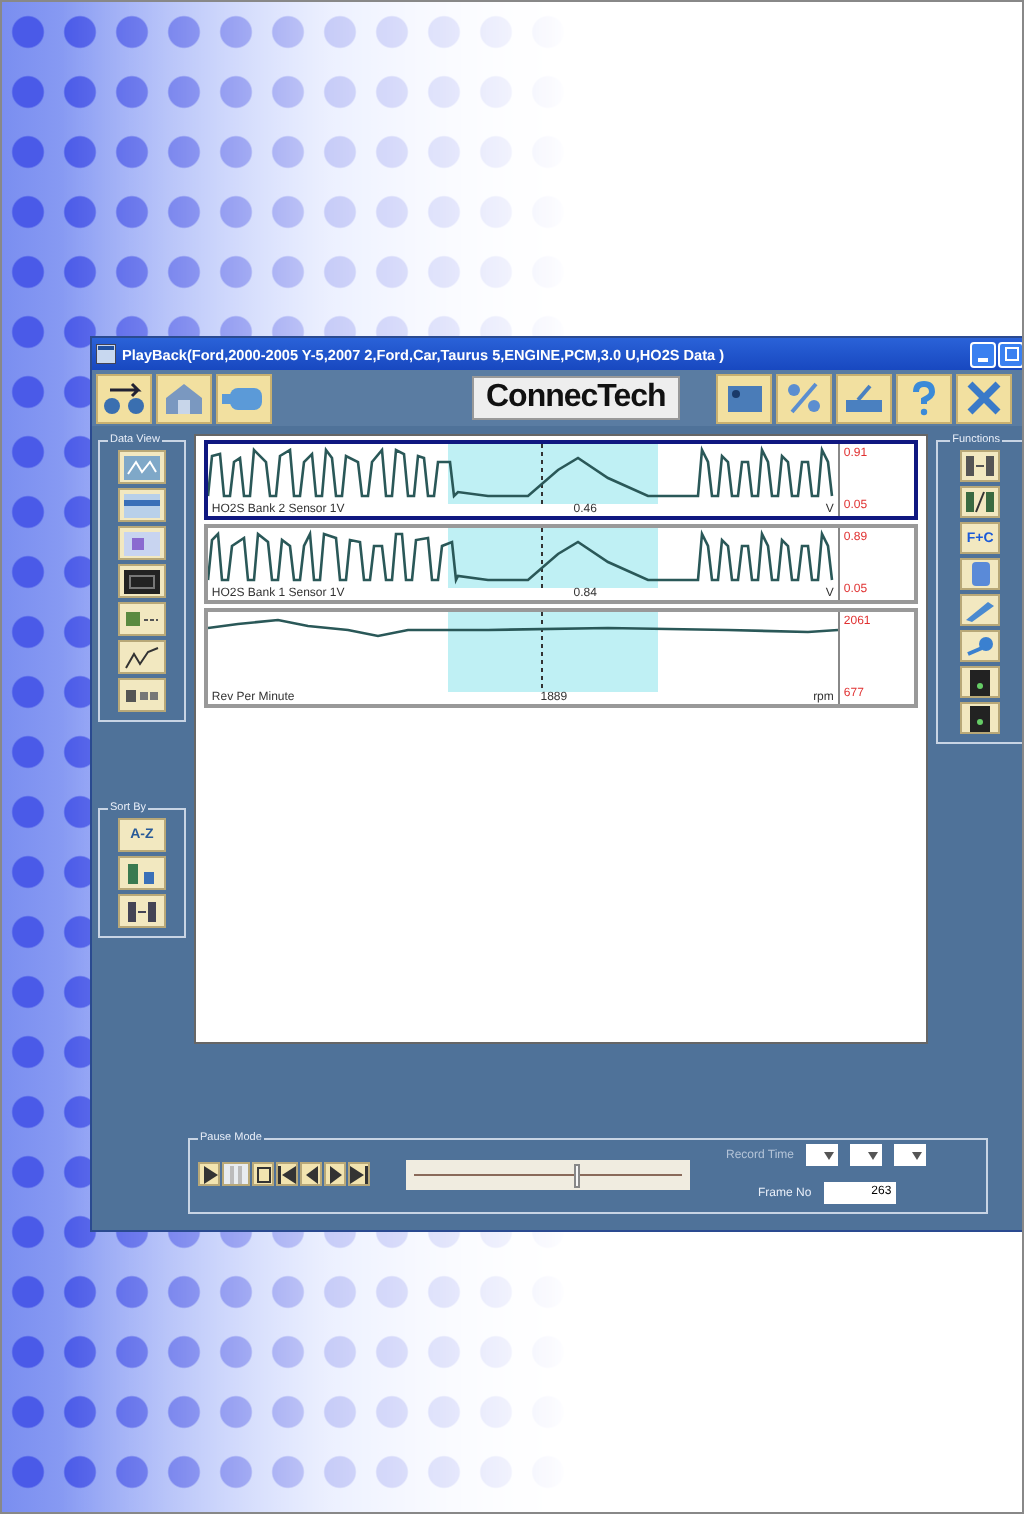  I want to click on maximize-icon, so click(1011, 354).